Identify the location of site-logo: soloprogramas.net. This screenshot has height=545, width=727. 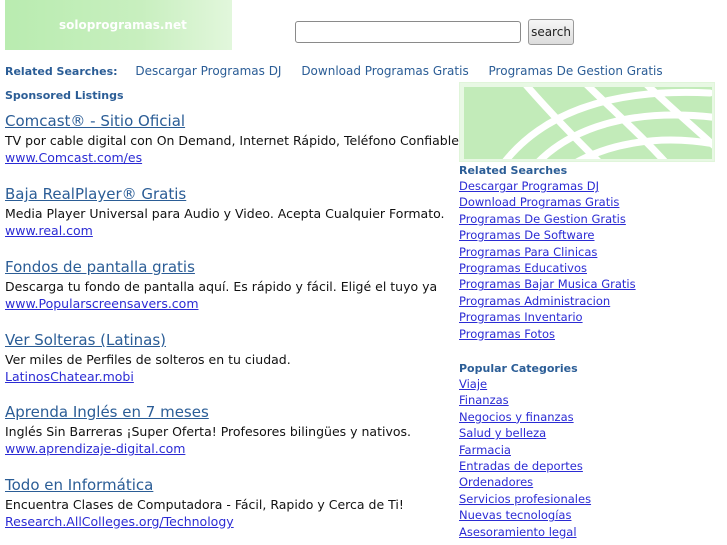
(118, 25).